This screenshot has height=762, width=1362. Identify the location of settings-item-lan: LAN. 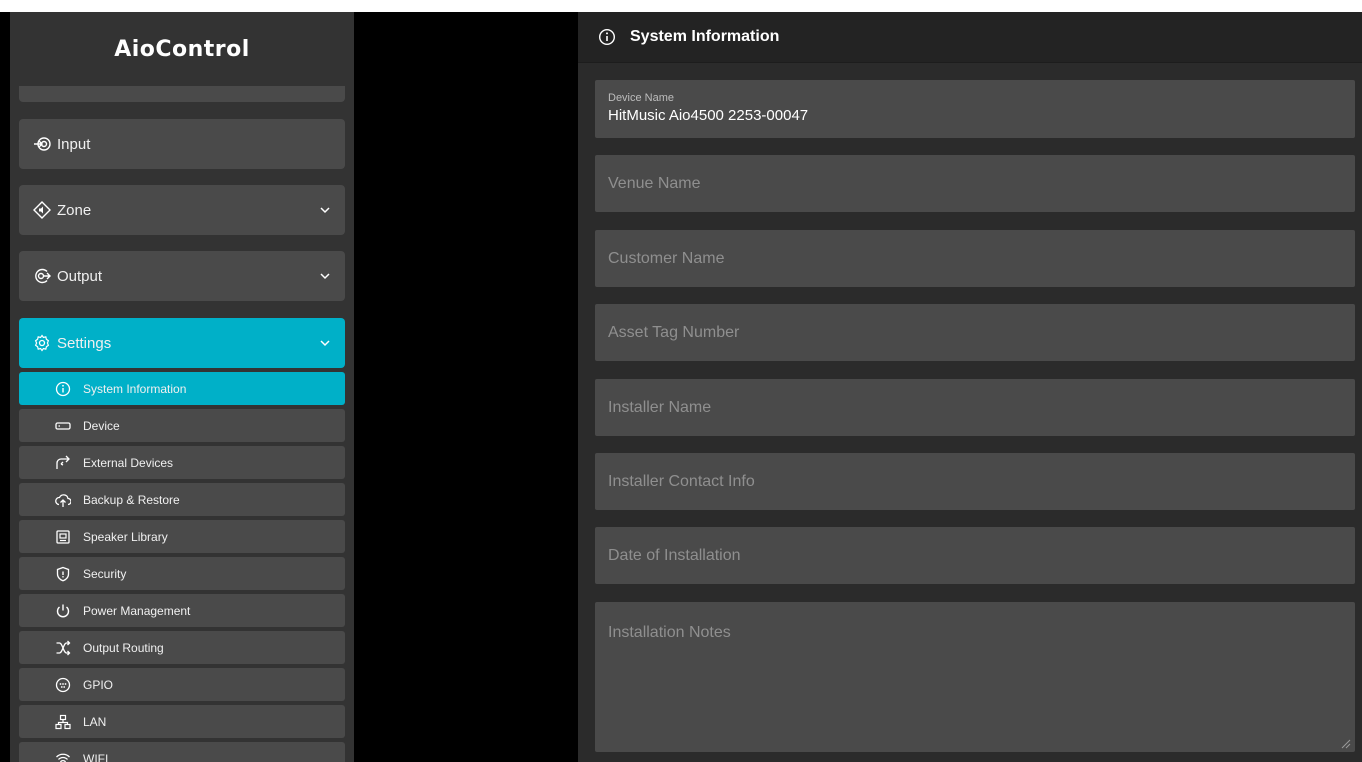
(182, 721).